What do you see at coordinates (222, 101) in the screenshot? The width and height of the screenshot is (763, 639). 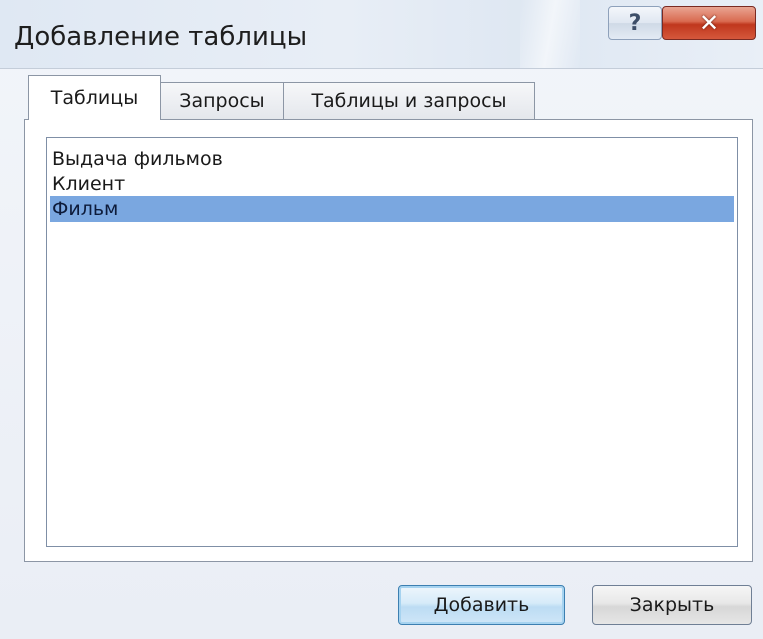 I see `tab-queries: Запросы` at bounding box center [222, 101].